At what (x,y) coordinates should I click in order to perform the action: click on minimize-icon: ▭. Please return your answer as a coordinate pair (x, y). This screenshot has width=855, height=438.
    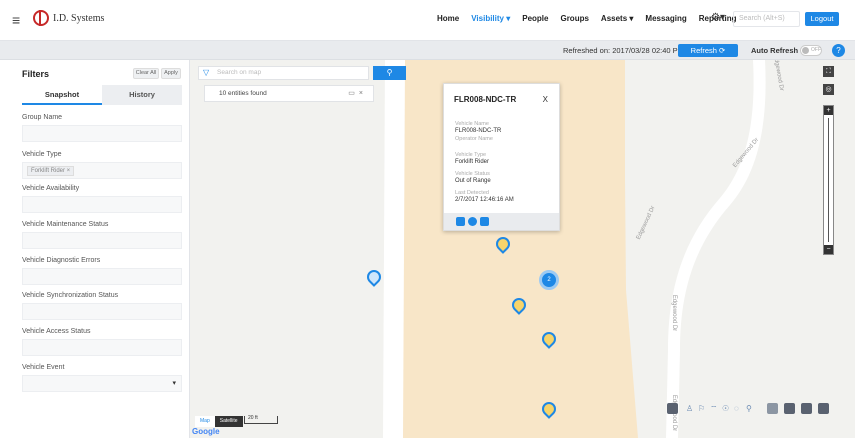
    Looking at the image, I should click on (353, 93).